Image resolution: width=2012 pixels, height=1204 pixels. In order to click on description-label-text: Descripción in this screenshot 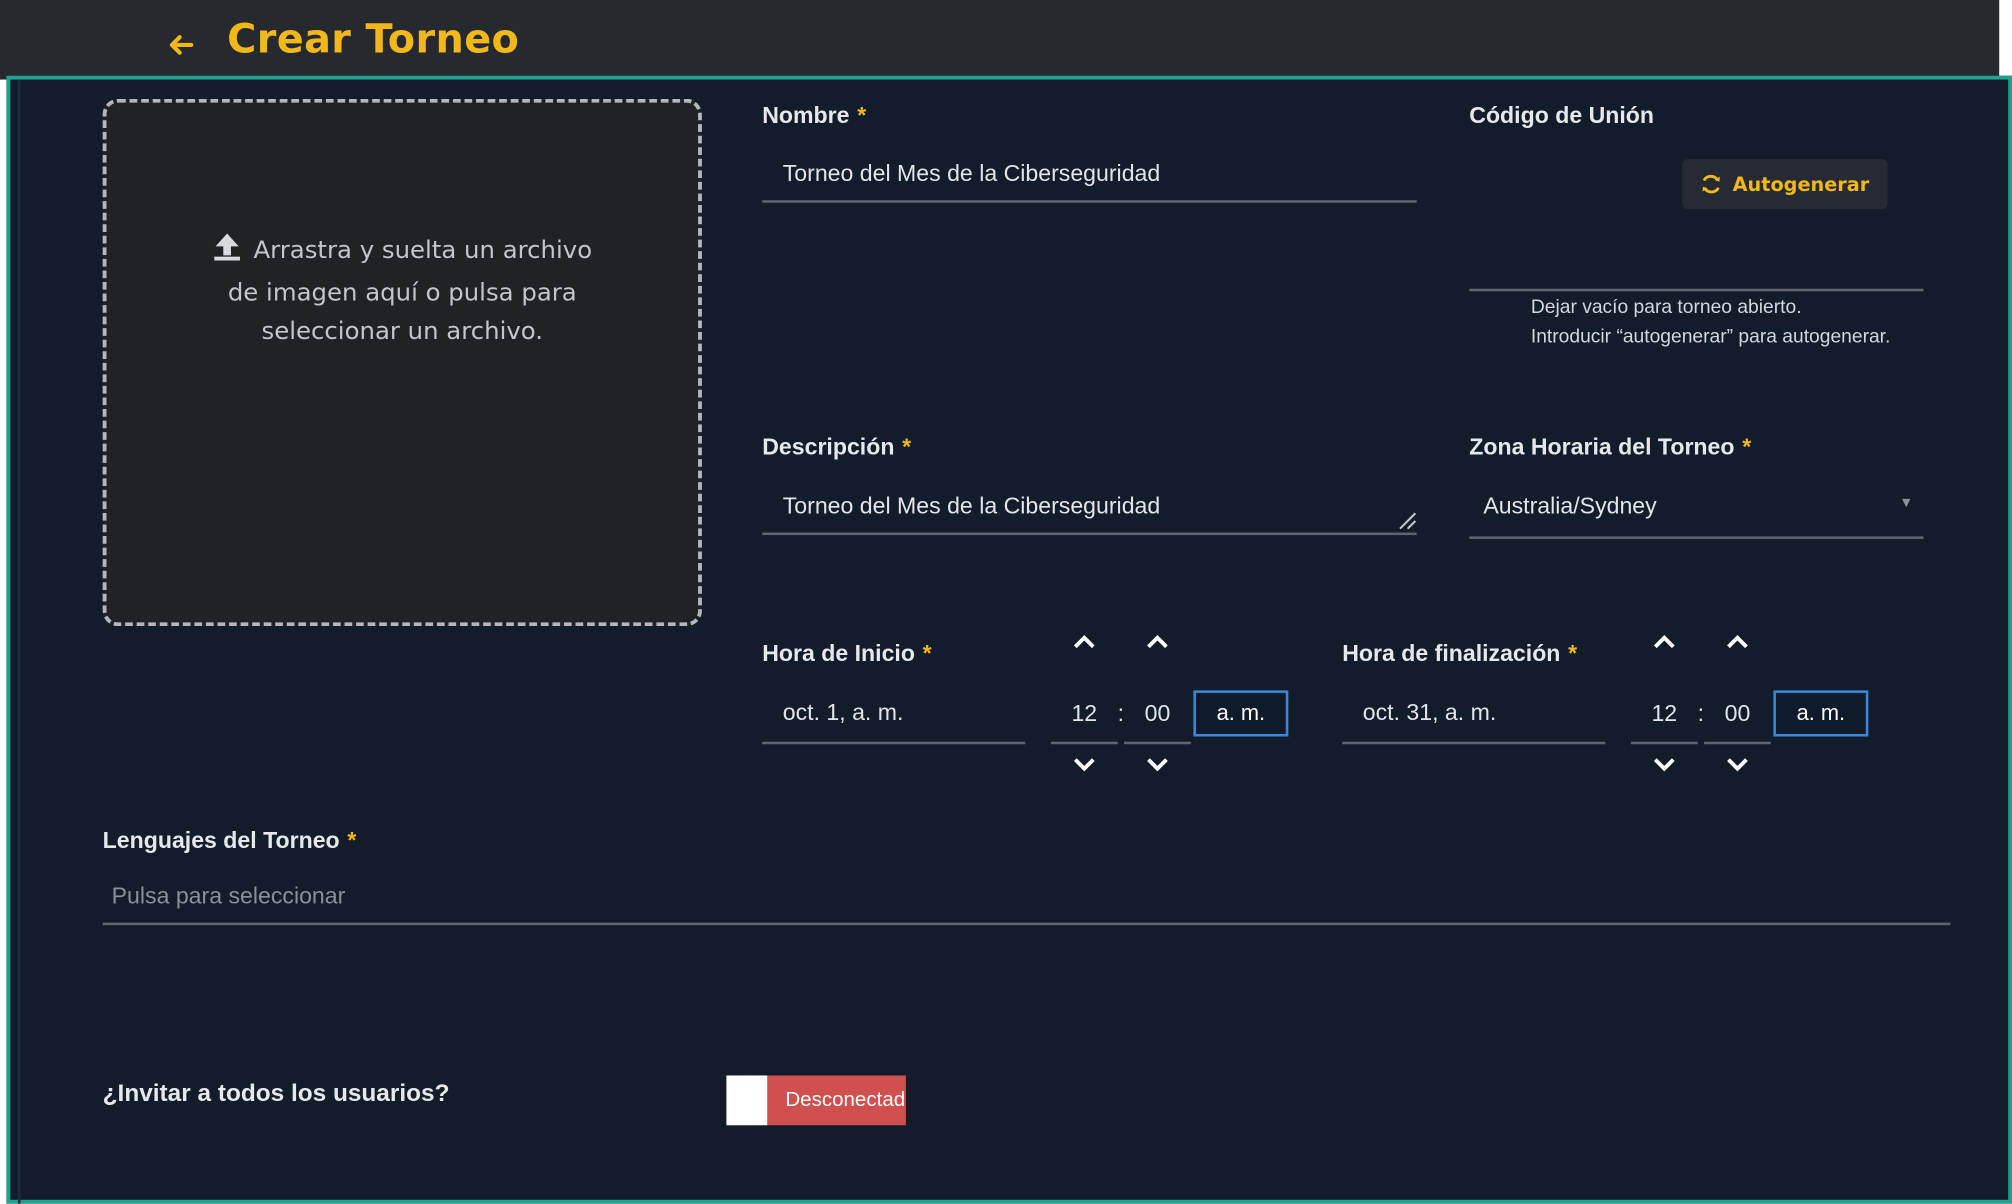, I will do `click(828, 446)`.